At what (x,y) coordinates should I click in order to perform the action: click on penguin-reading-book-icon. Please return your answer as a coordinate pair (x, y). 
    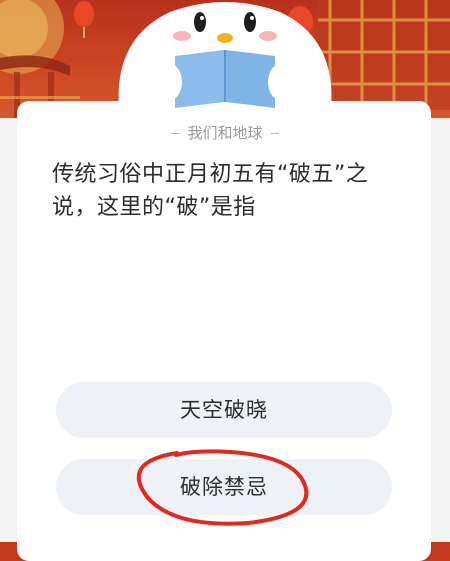
    Looking at the image, I should click on (225, 60).